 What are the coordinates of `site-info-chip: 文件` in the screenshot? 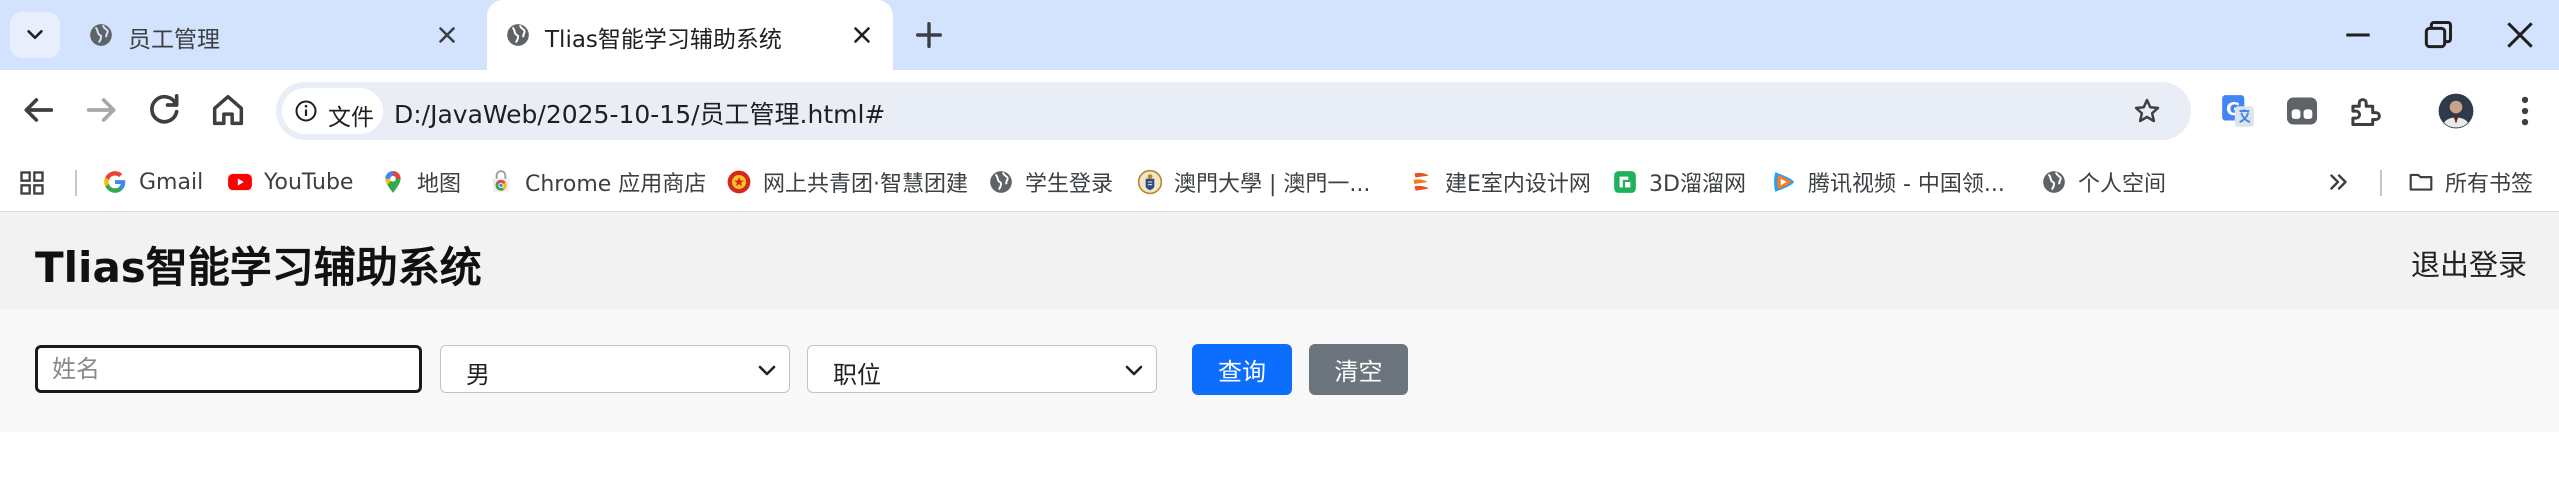 It's located at (332, 111).